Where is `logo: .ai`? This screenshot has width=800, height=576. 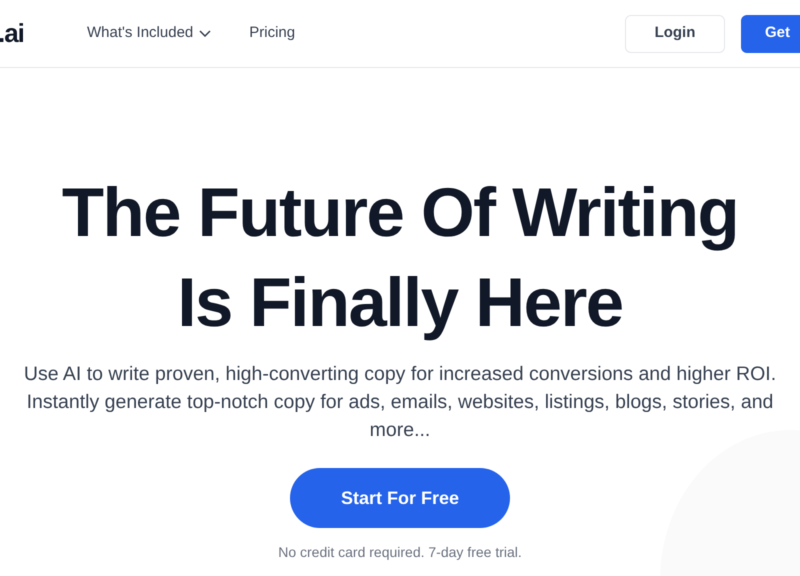 logo: .ai is located at coordinates (43, 33).